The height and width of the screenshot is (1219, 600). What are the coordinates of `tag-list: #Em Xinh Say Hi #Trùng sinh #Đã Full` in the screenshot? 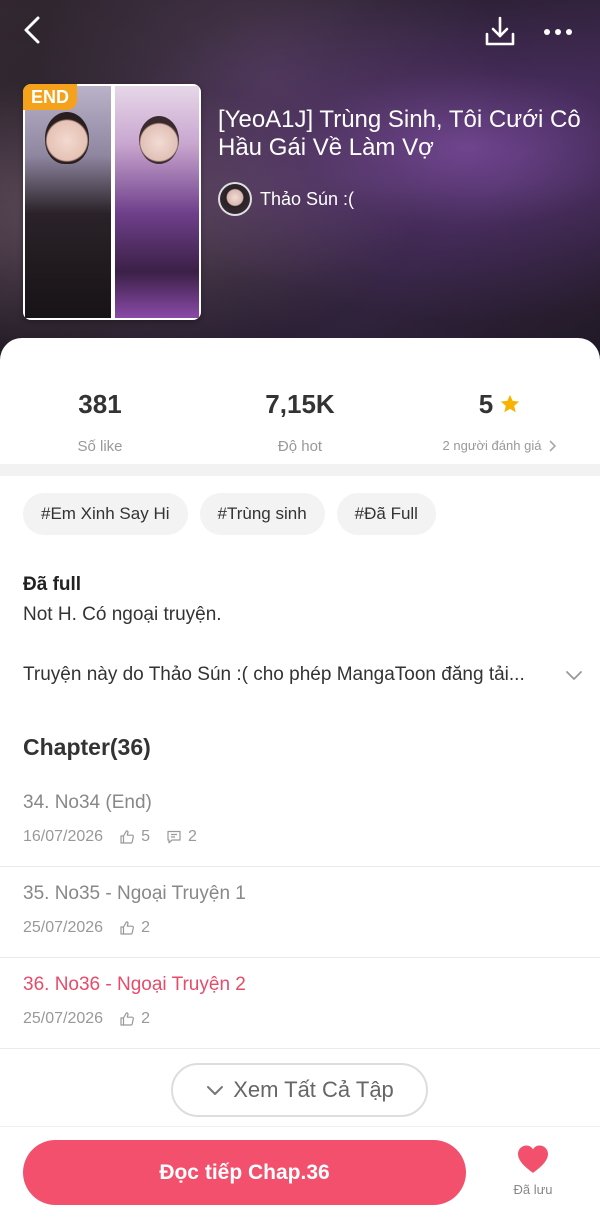 It's located at (229, 514).